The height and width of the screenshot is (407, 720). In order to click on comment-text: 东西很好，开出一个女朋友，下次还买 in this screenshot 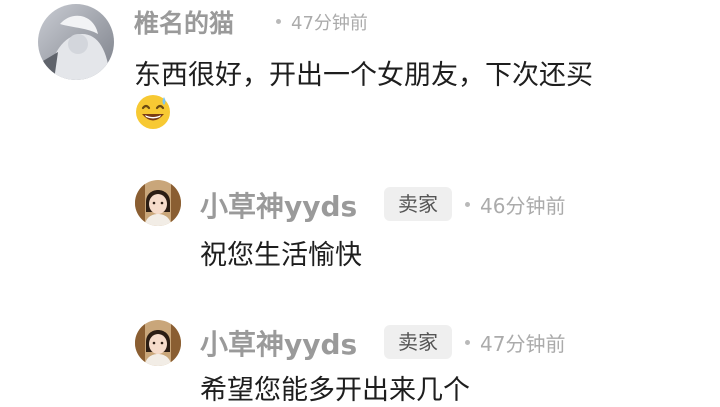, I will do `click(363, 75)`.